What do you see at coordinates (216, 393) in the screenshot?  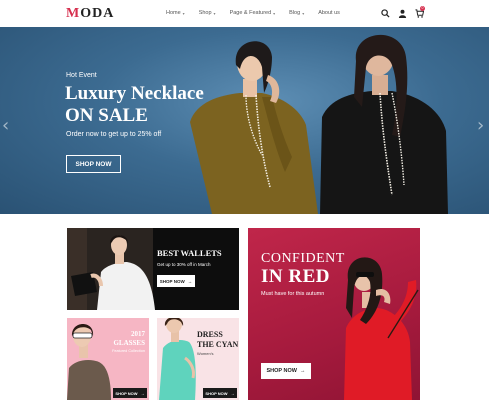 I see `cyan-button-label: SHOP NOW` at bounding box center [216, 393].